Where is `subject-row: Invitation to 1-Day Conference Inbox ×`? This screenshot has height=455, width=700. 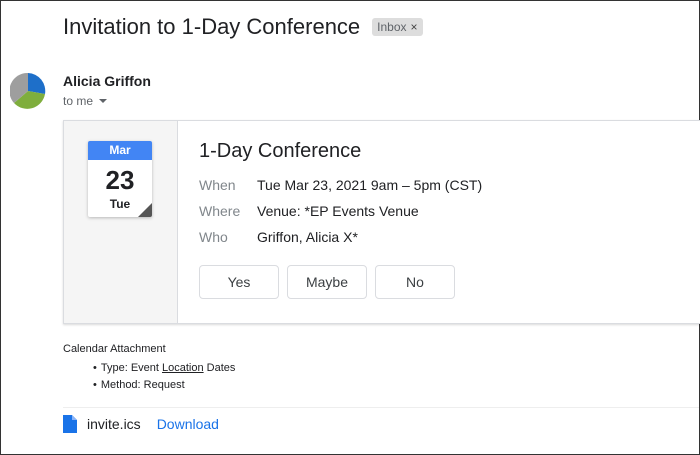
subject-row: Invitation to 1-Day Conference Inbox × is located at coordinates (243, 27).